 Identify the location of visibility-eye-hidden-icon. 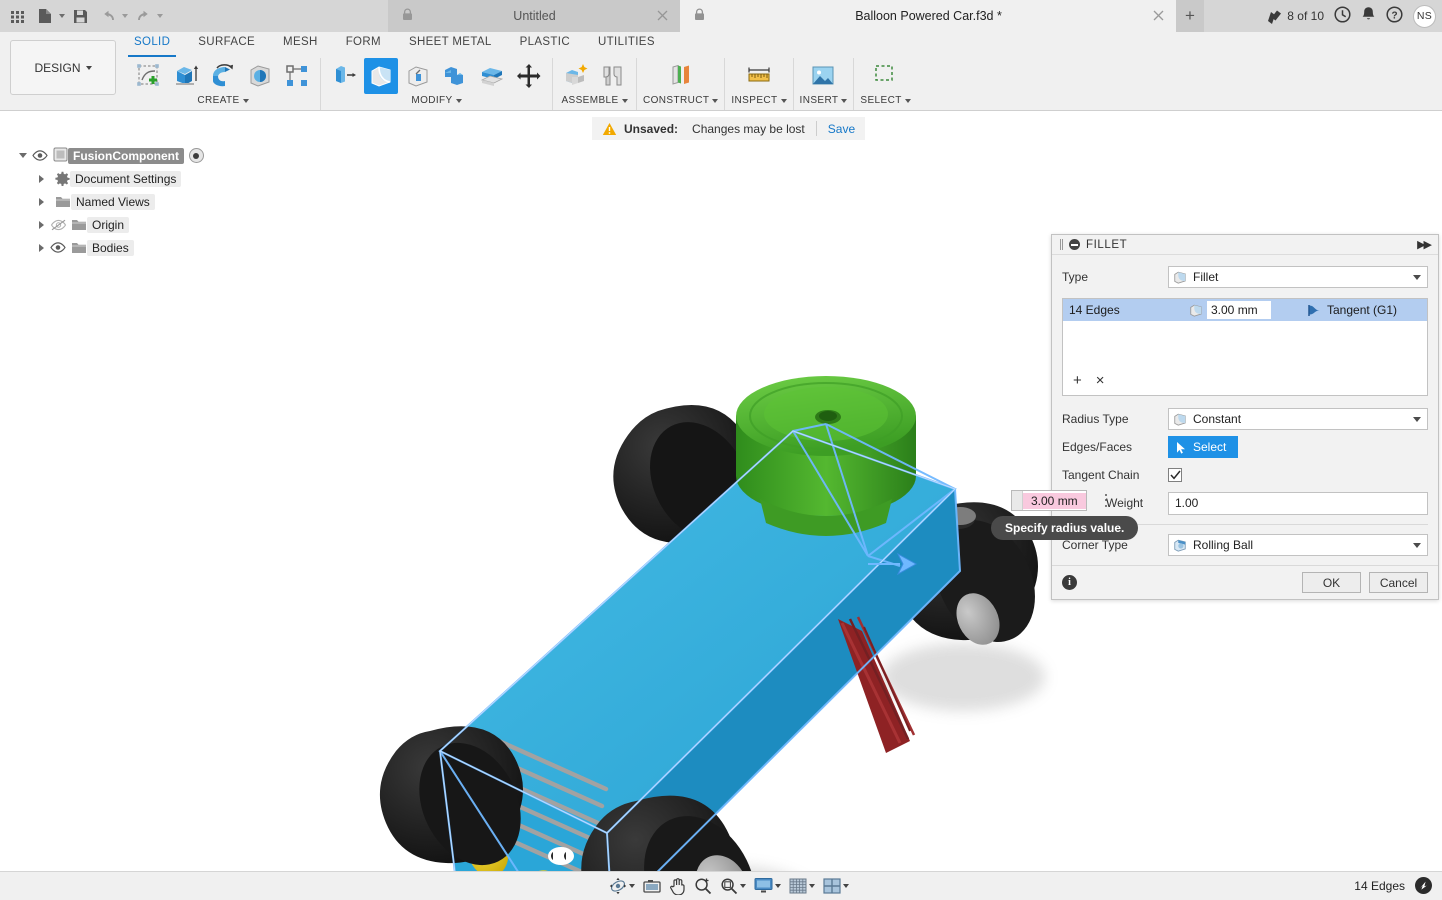
(58, 225).